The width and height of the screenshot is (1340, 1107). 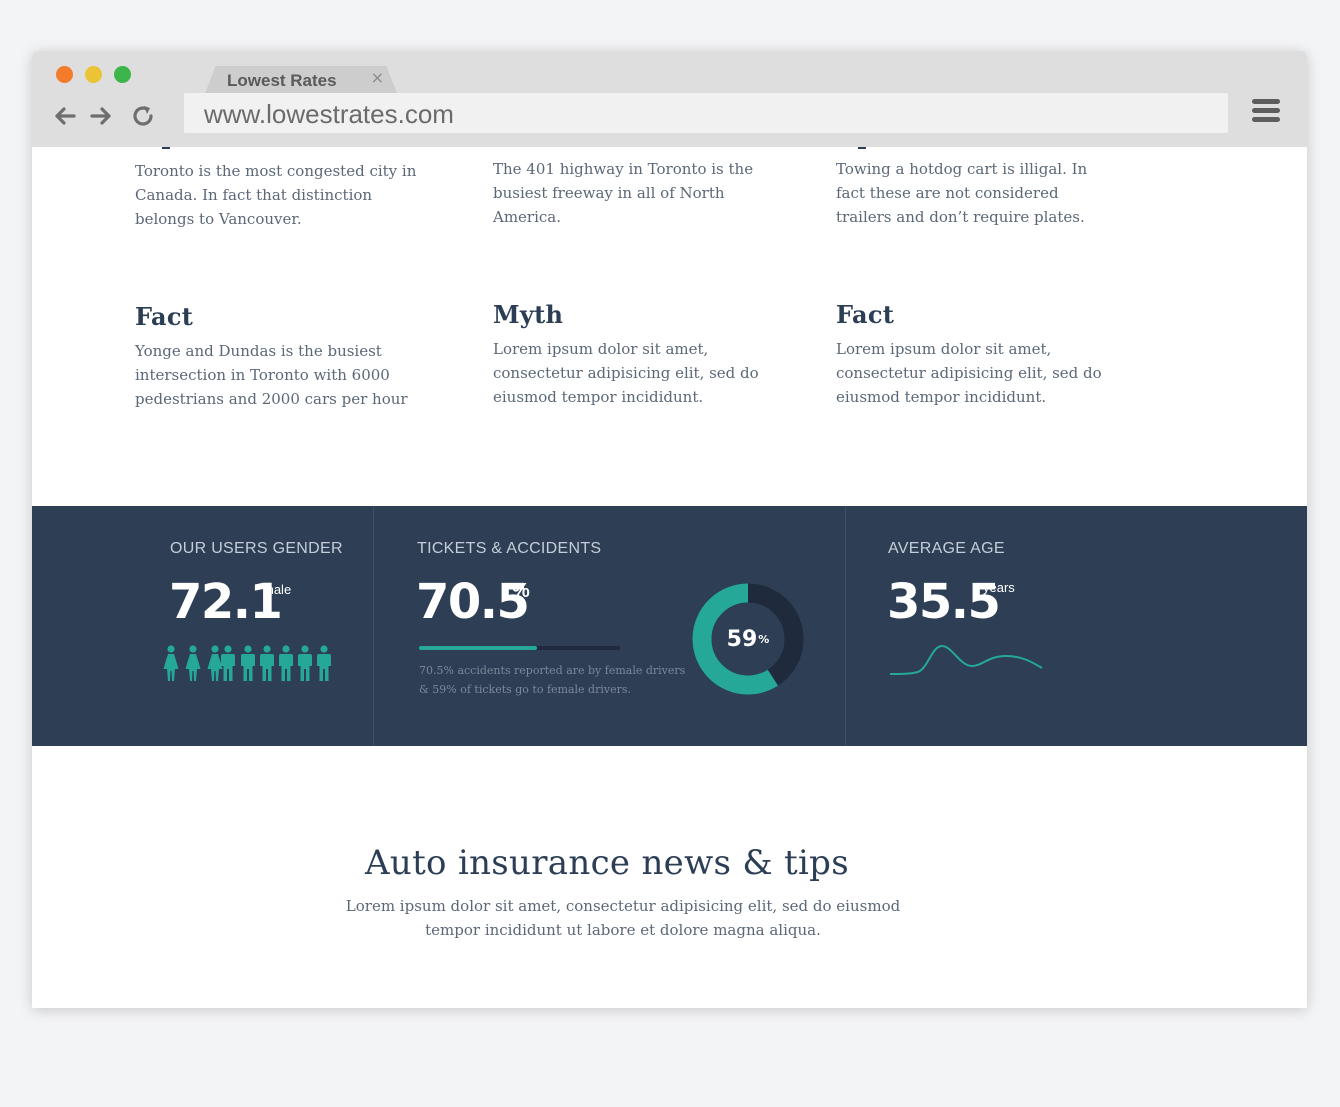 I want to click on hamburger-menu-icon, so click(x=1266, y=113).